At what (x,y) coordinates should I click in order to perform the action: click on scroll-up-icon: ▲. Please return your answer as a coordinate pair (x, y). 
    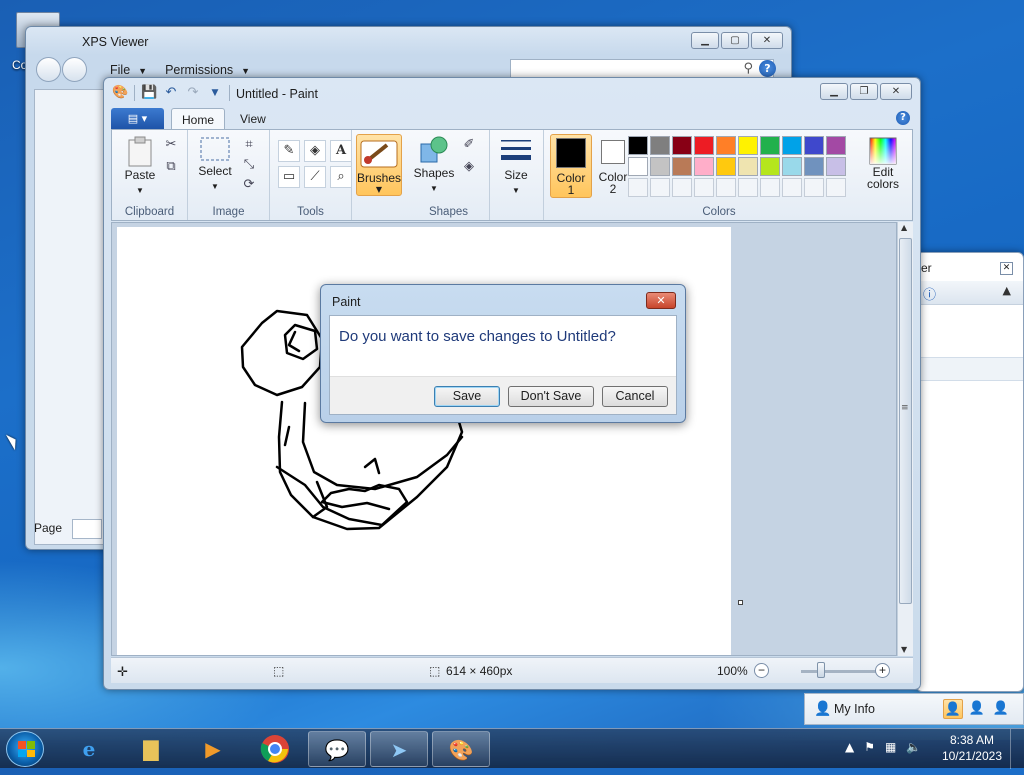
    Looking at the image, I should click on (904, 227).